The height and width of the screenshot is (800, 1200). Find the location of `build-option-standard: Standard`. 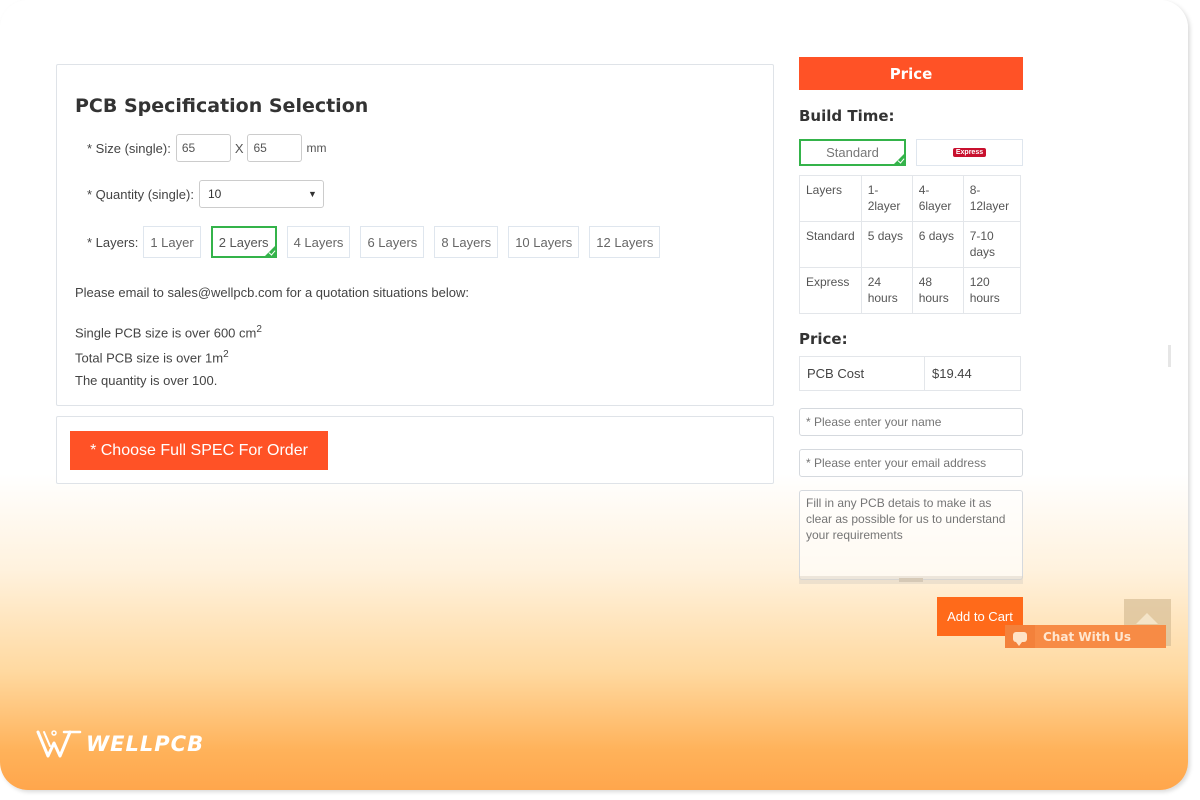

build-option-standard: Standard is located at coordinates (852, 152).